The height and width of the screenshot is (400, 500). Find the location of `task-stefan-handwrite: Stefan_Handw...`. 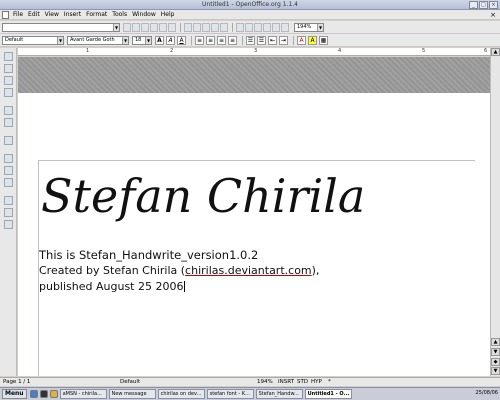

task-stefan-handwrite: Stefan_Handw... is located at coordinates (279, 394).